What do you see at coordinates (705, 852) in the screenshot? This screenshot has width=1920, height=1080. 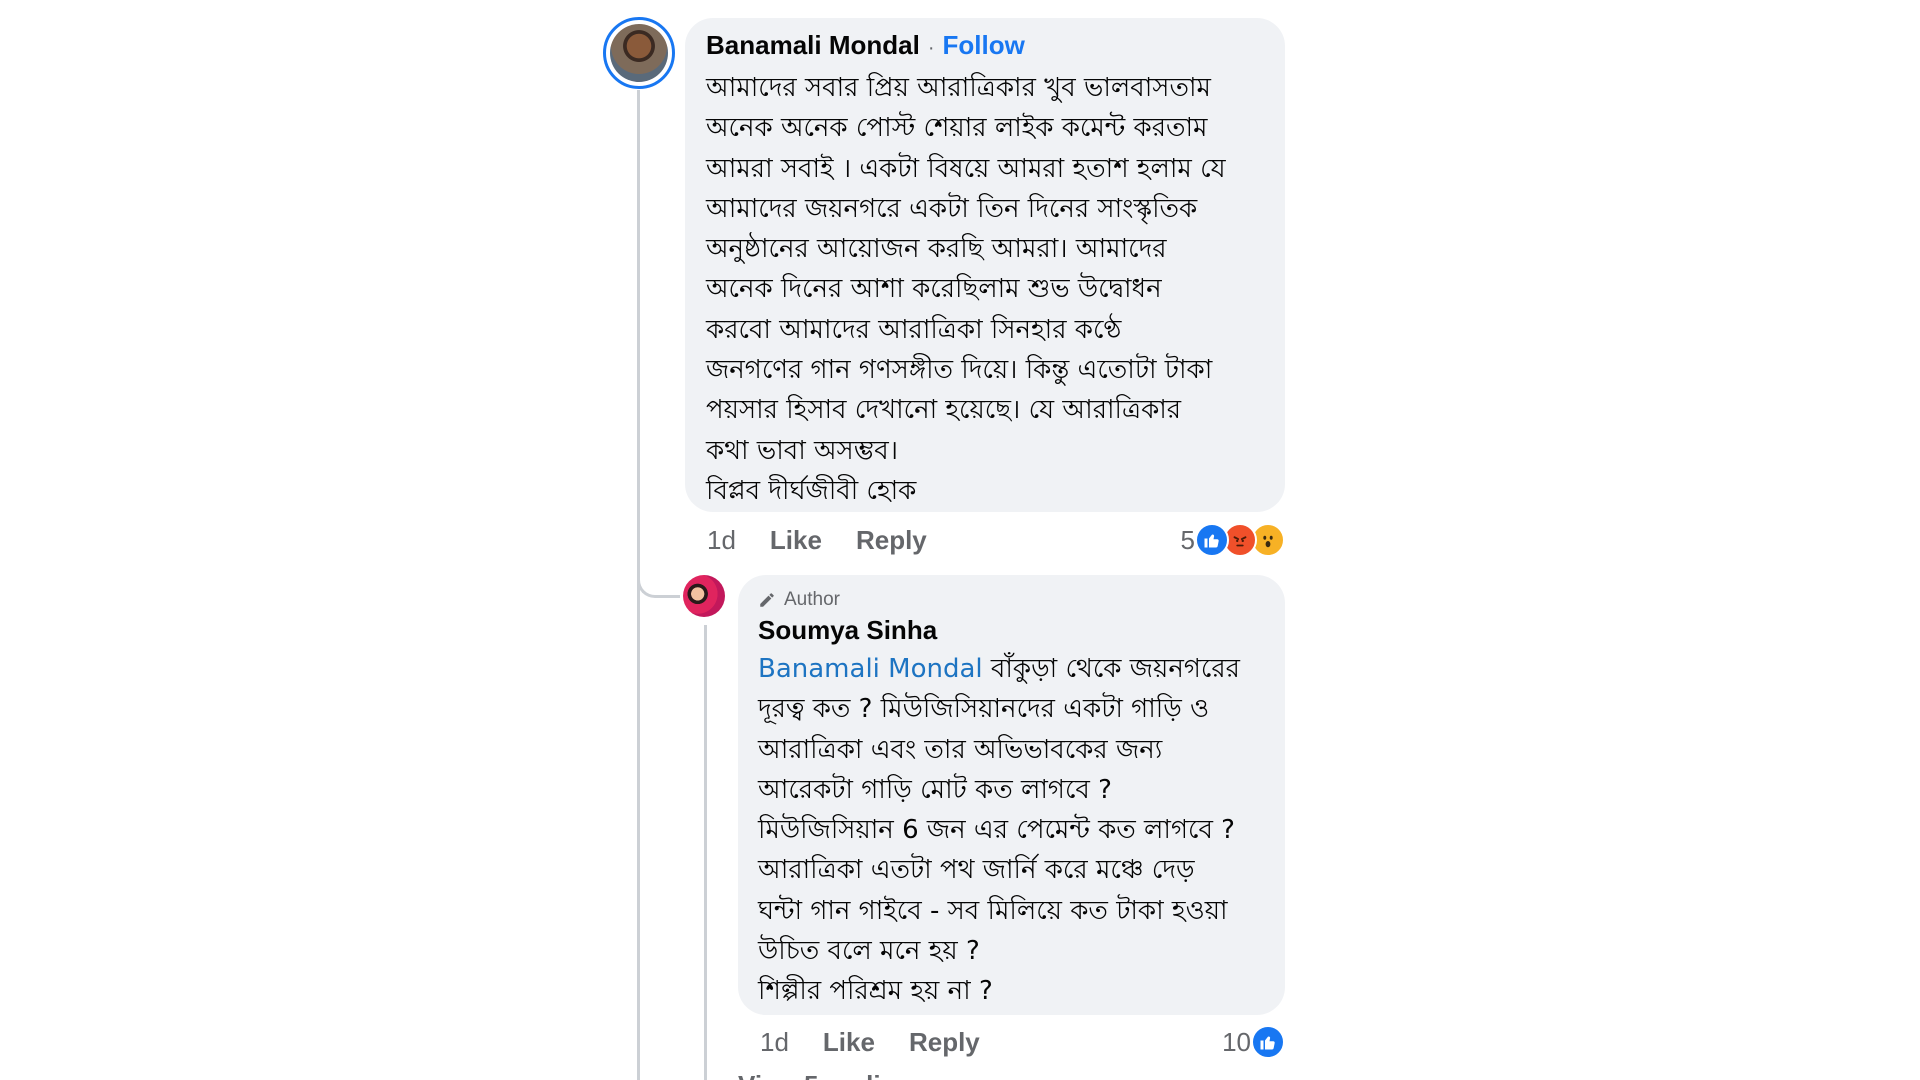 I see `reply-thread-line` at bounding box center [705, 852].